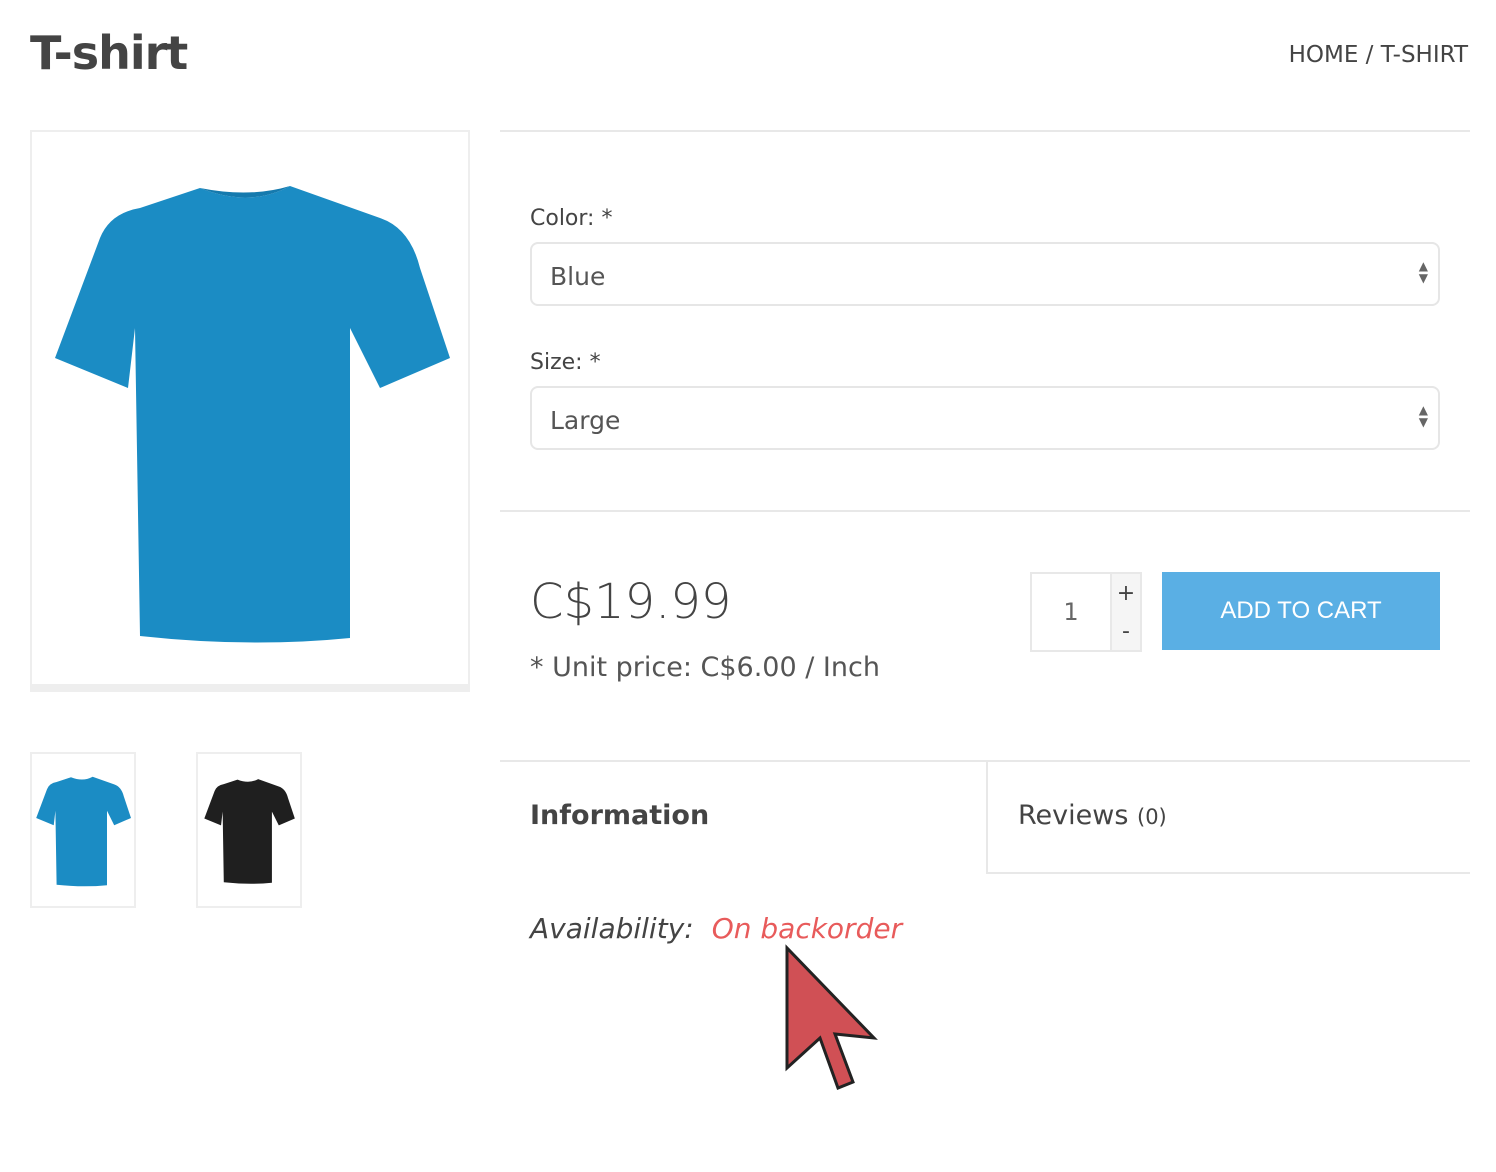  Describe the element at coordinates (578, 276) in the screenshot. I see `color-value: Blue` at that location.